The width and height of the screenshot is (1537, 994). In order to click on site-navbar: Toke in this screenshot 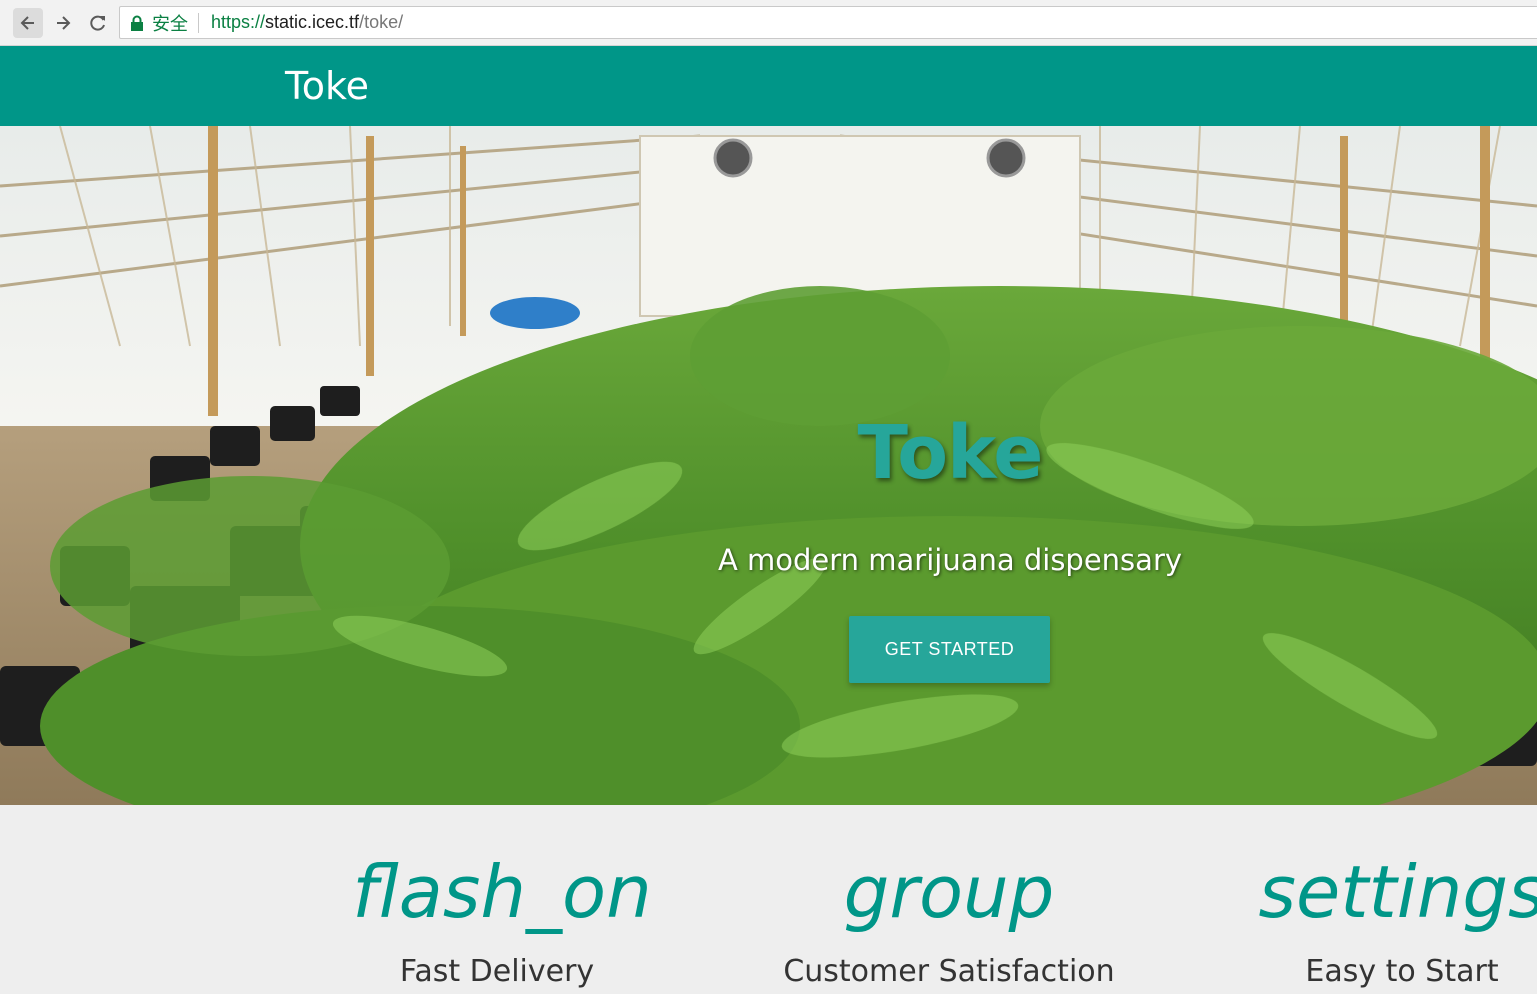, I will do `click(768, 86)`.